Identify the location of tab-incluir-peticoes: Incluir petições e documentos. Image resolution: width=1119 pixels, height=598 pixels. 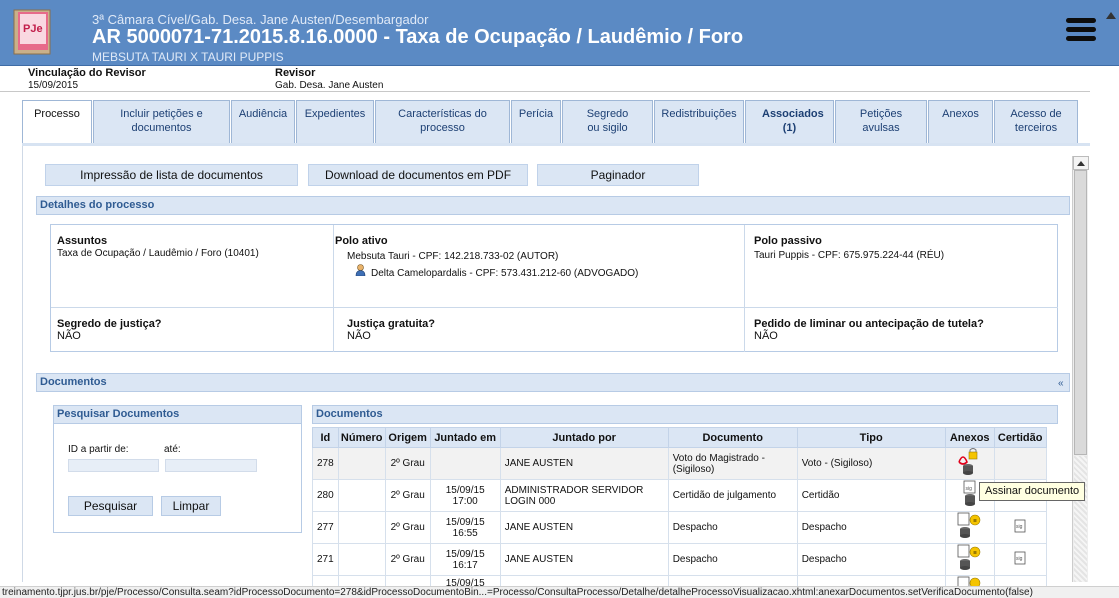
(161, 122).